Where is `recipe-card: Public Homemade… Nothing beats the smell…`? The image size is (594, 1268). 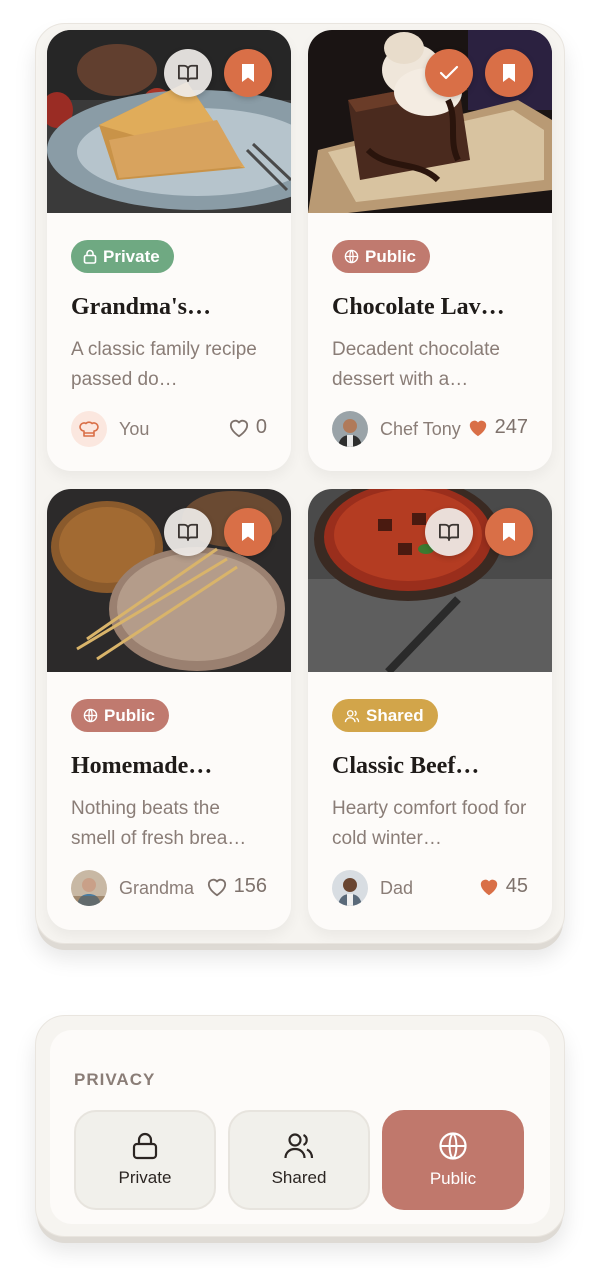
recipe-card: Public Homemade… Nothing beats the smell… is located at coordinates (169, 709).